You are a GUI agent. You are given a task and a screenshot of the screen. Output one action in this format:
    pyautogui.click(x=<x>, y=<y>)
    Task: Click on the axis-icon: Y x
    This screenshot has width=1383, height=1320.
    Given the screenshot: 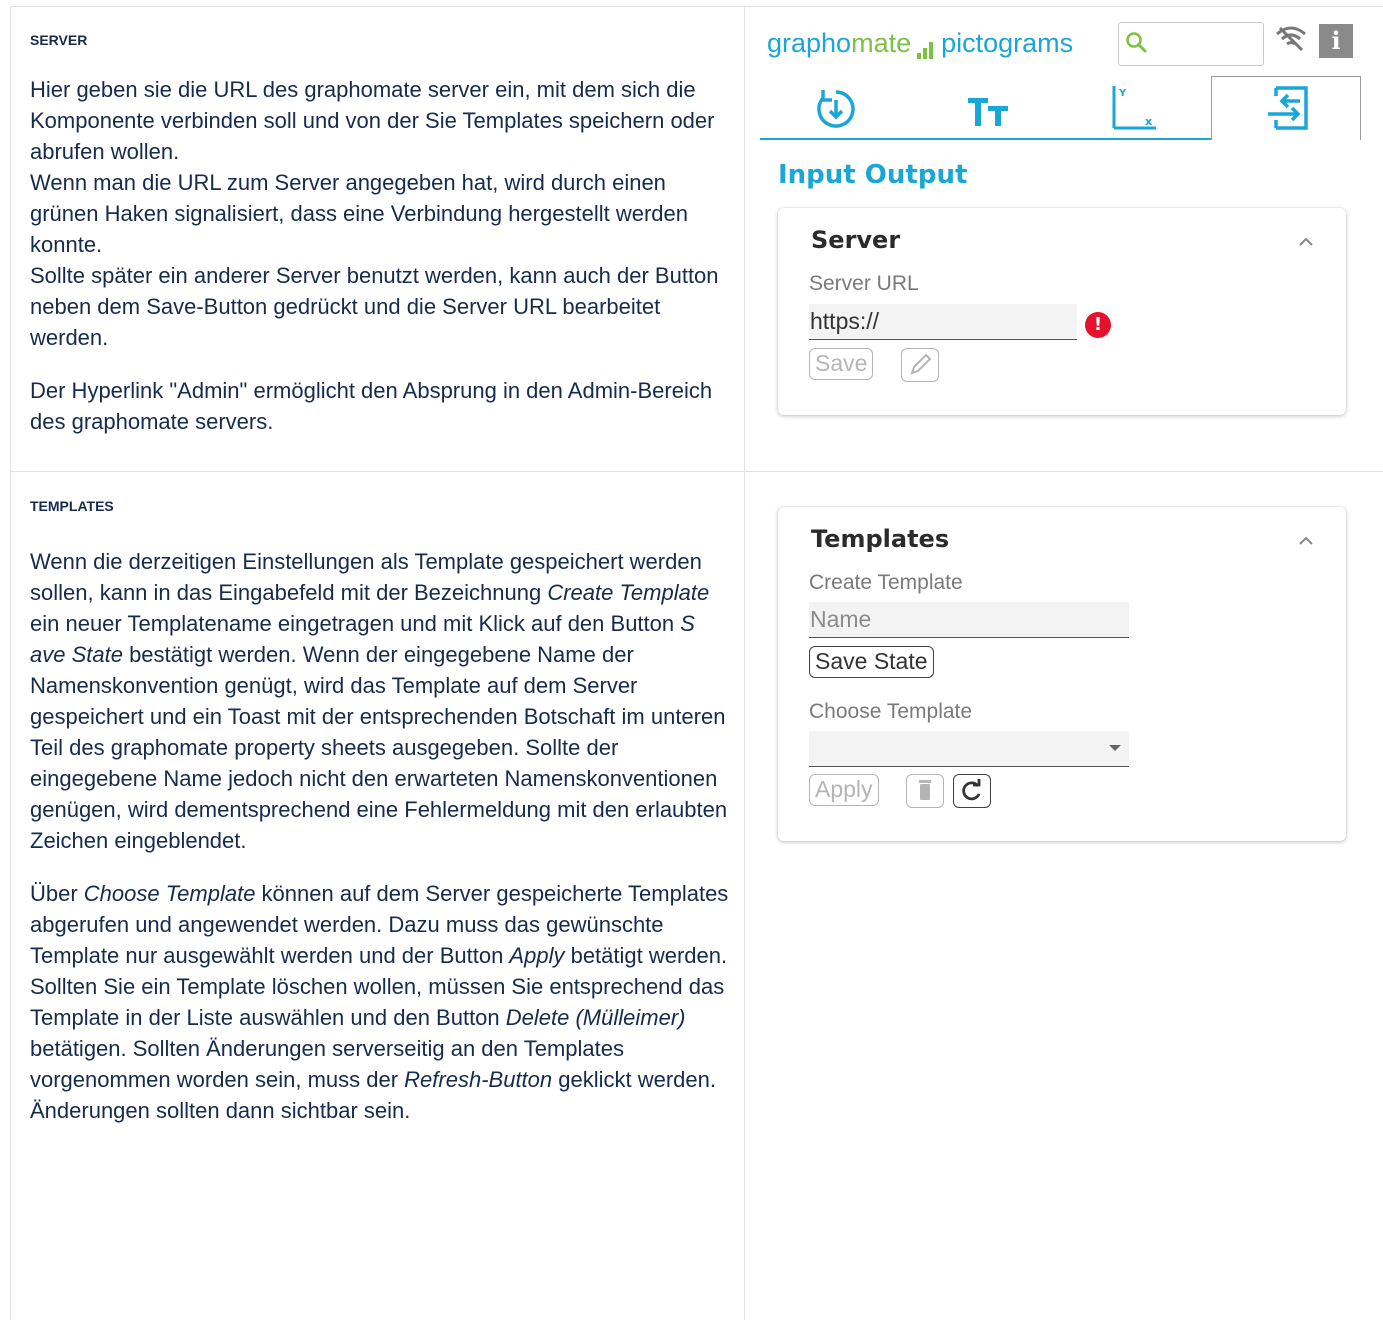 What is the action you would take?
    pyautogui.click(x=1134, y=108)
    